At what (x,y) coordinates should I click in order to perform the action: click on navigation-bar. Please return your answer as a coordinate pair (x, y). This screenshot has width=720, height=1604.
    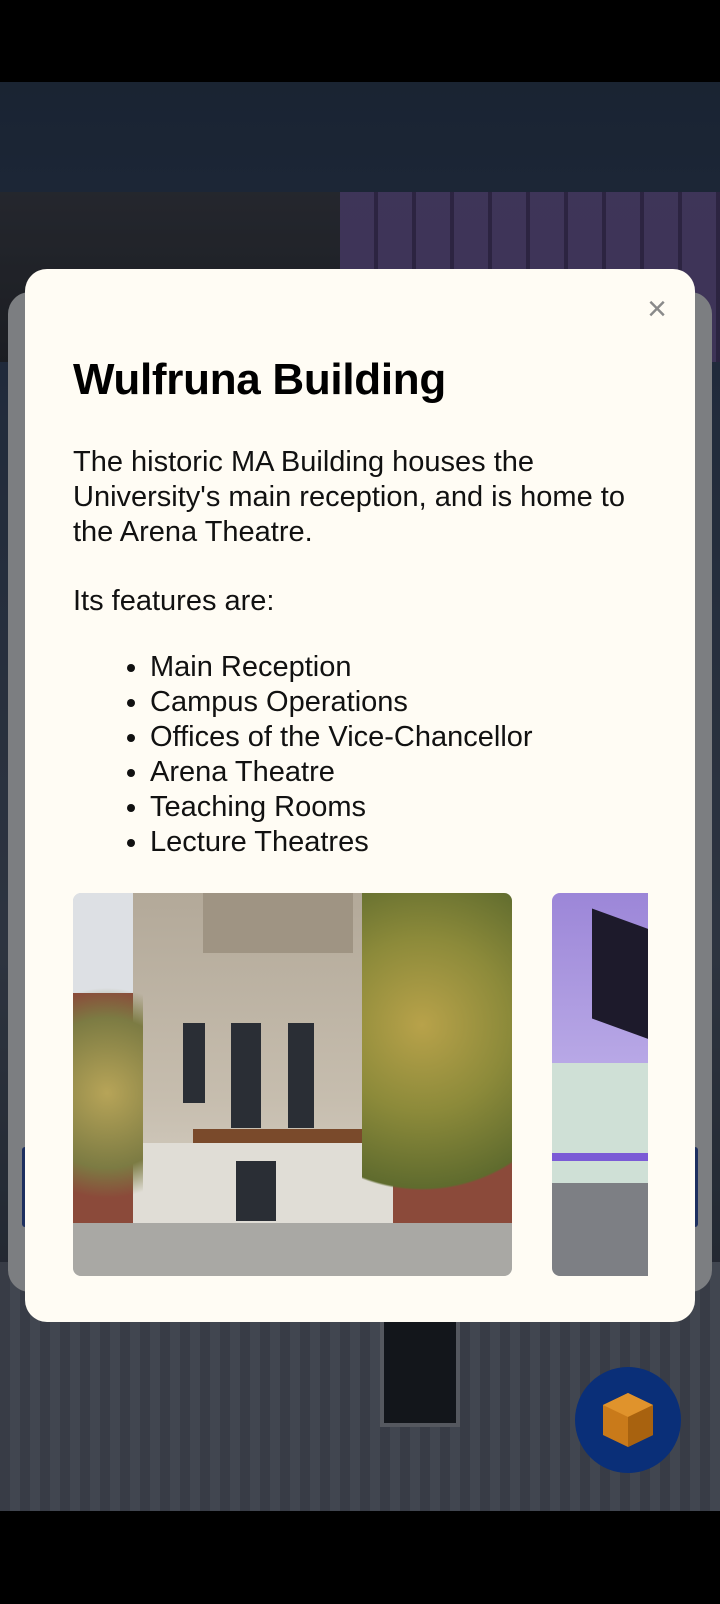
    Looking at the image, I should click on (360, 1557).